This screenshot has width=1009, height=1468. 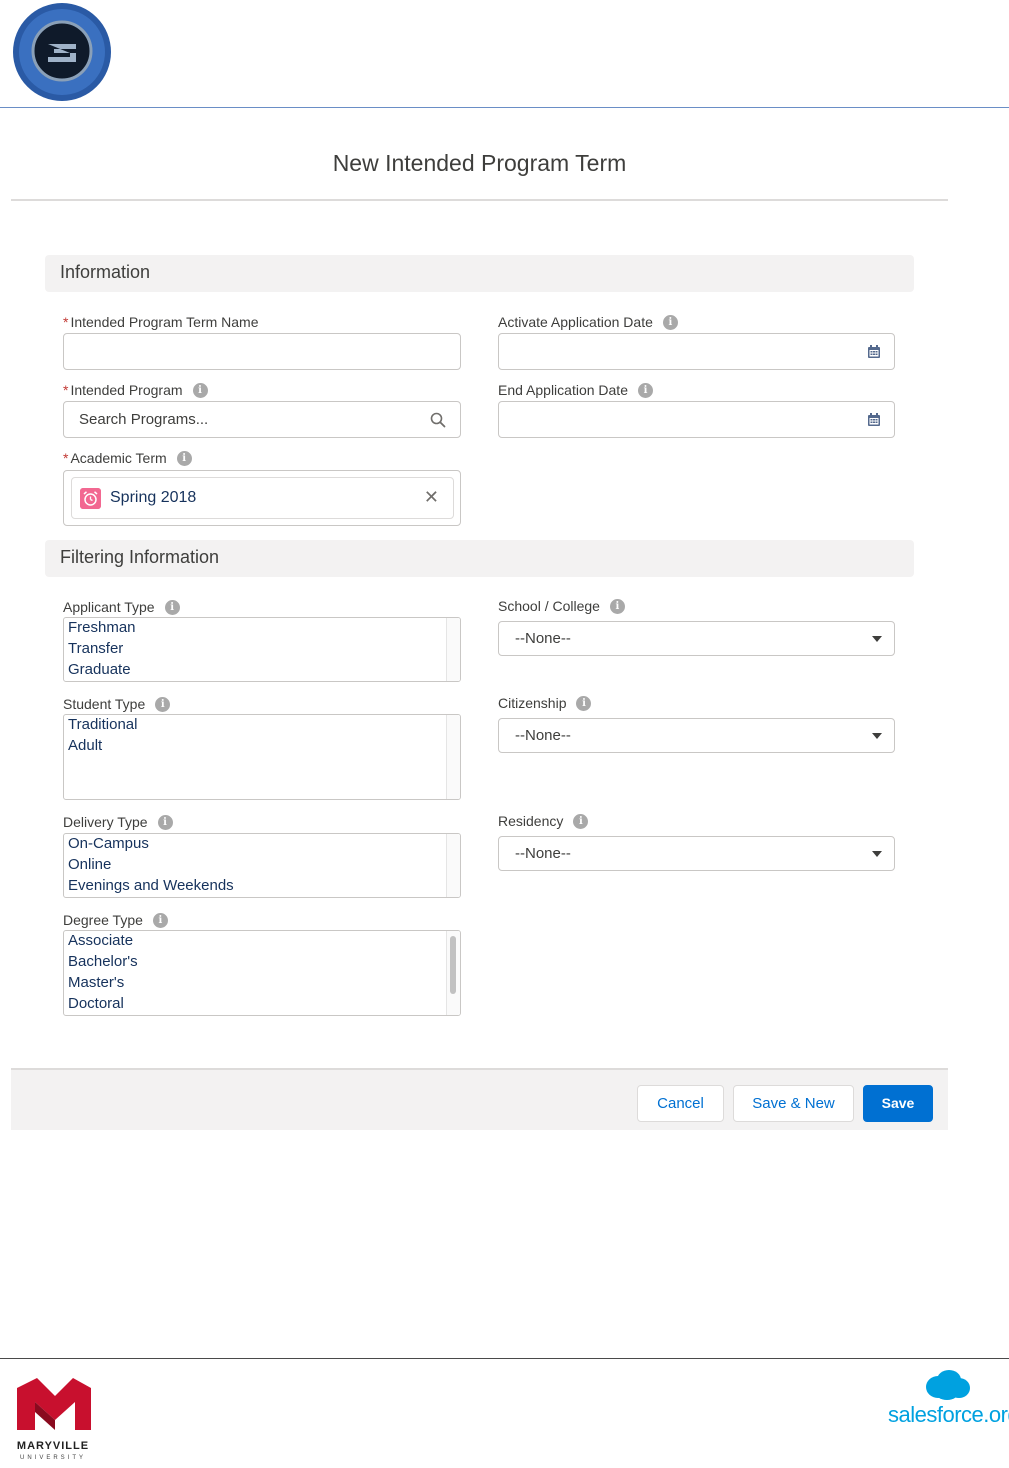 I want to click on degree-type-label: Degree Type i, so click(x=115, y=920).